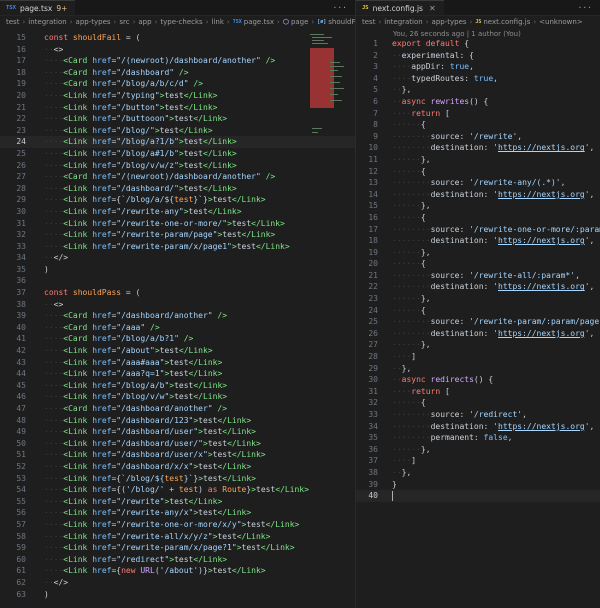 This screenshot has width=600, height=608. What do you see at coordinates (190, 328) in the screenshot?
I see `line-content: ····<Card href="/aaa" />` at bounding box center [190, 328].